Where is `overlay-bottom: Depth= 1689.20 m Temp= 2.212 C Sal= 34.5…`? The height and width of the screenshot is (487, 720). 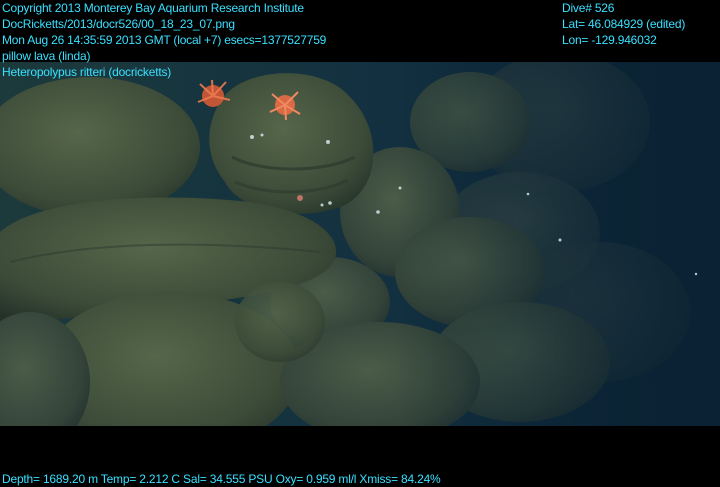 overlay-bottom: Depth= 1689.20 m Temp= 2.212 C Sal= 34.5… is located at coordinates (221, 479).